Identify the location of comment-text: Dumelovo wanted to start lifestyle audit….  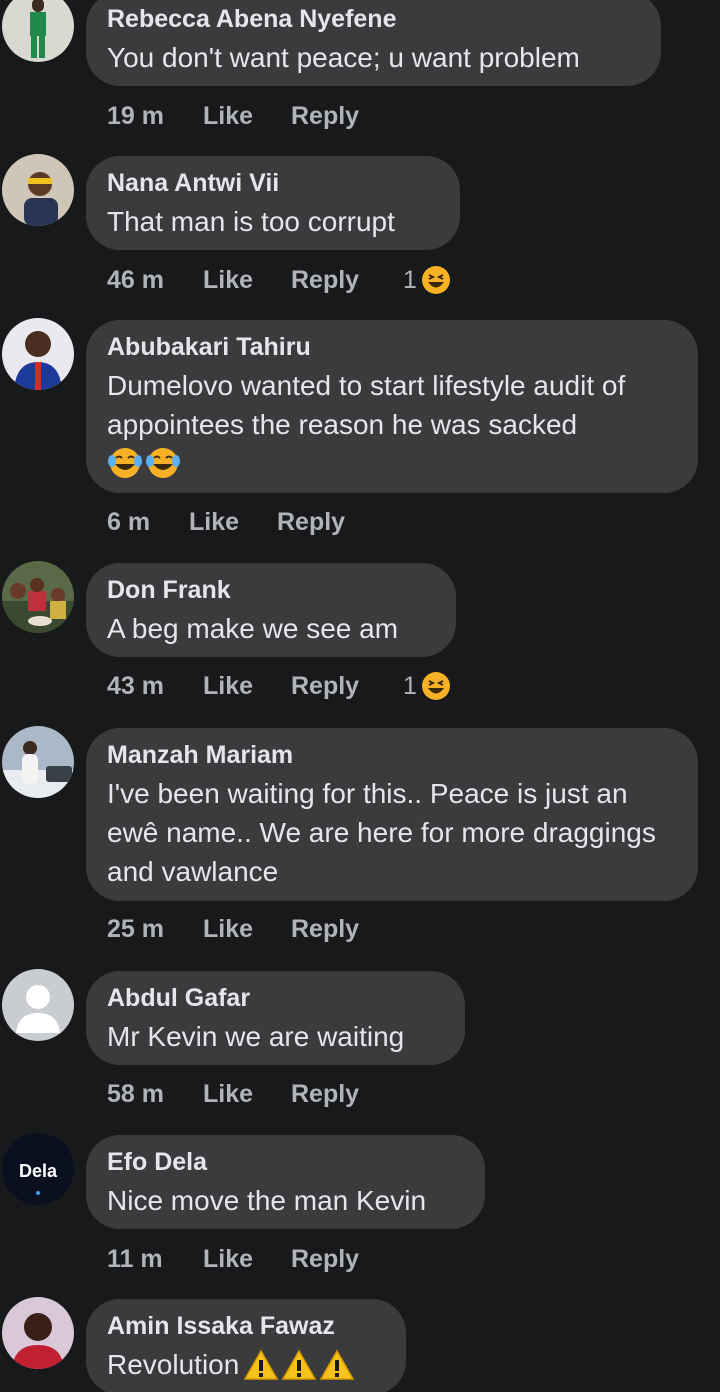
(366, 405).